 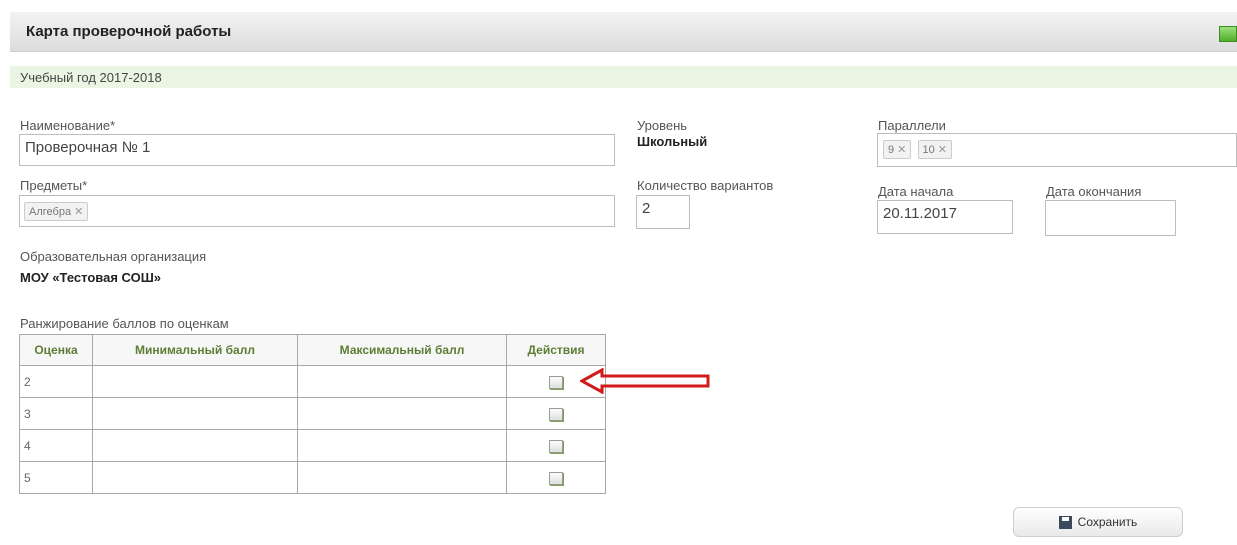 I want to click on table-row: 5, so click(x=312, y=477).